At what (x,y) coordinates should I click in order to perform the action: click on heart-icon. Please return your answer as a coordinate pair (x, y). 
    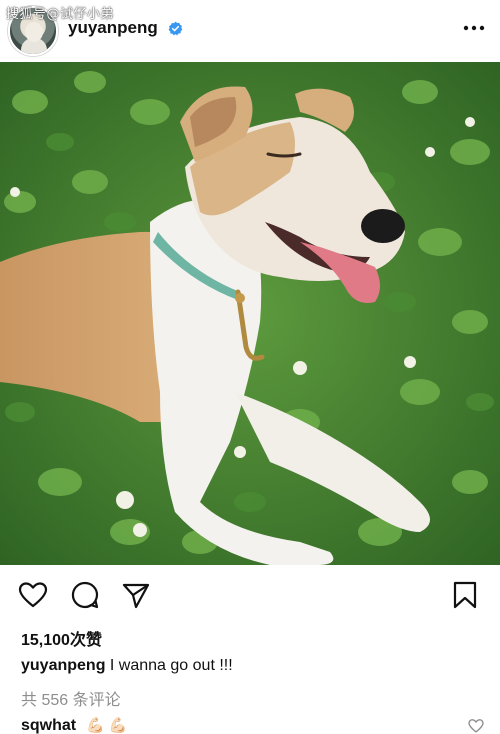
    Looking at the image, I should click on (33, 595).